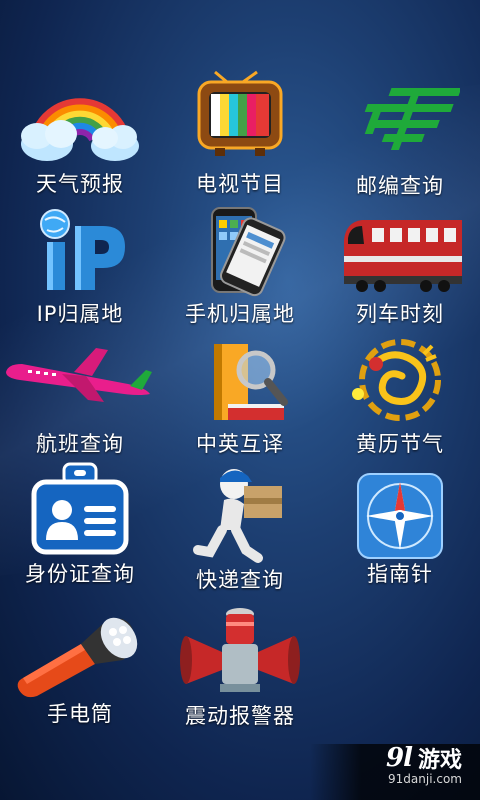  Describe the element at coordinates (400, 444) in the screenshot. I see `tile-label: 黄历节气` at that location.